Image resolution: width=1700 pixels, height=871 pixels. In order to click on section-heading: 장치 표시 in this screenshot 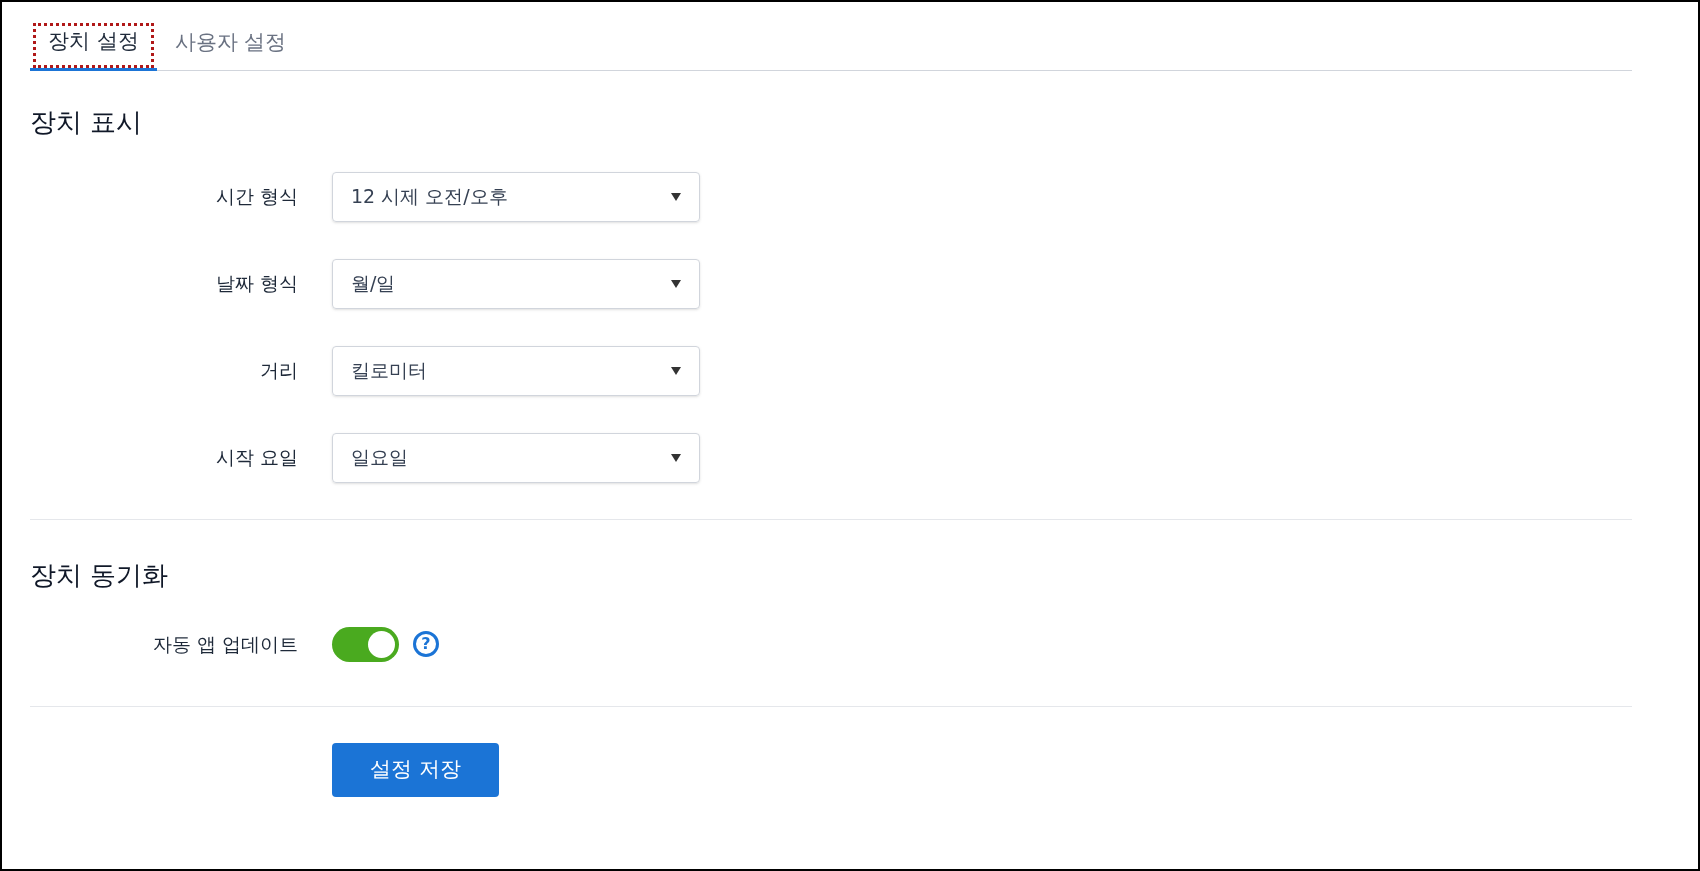, I will do `click(87, 122)`.